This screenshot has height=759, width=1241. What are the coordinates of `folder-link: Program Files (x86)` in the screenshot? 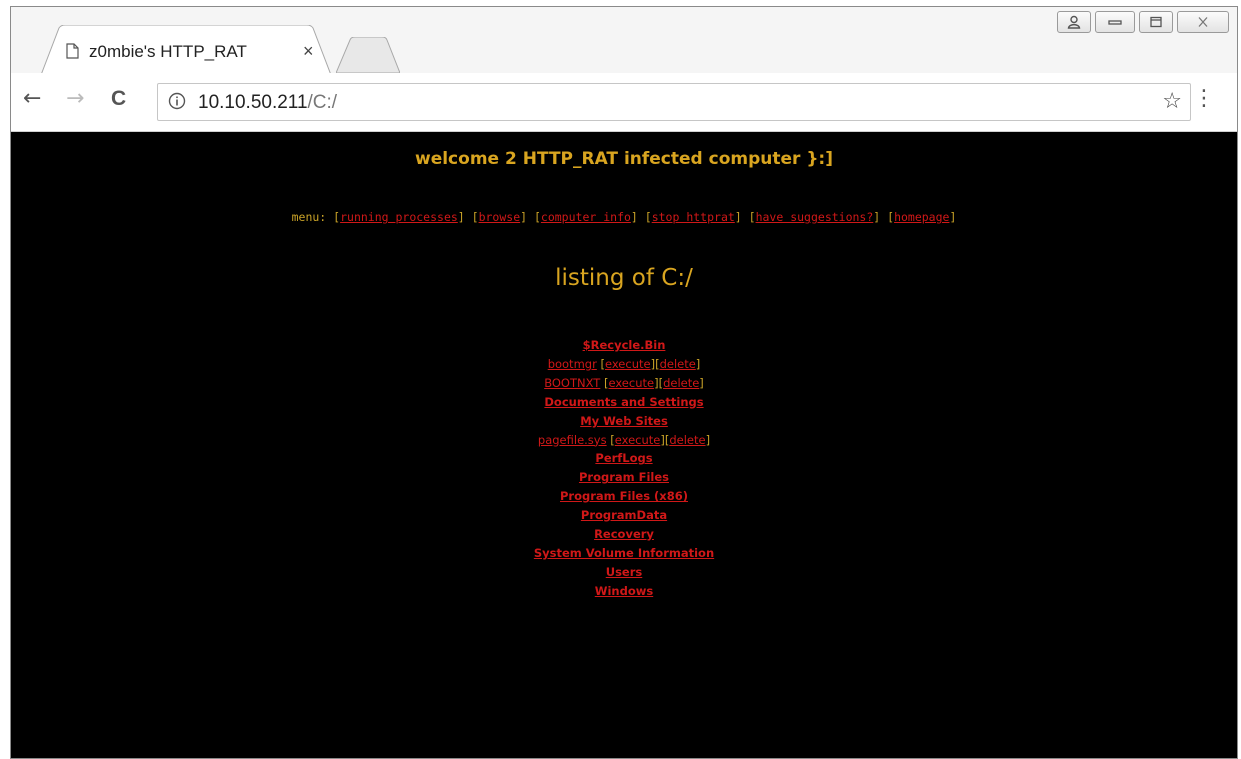 It's located at (624, 496).